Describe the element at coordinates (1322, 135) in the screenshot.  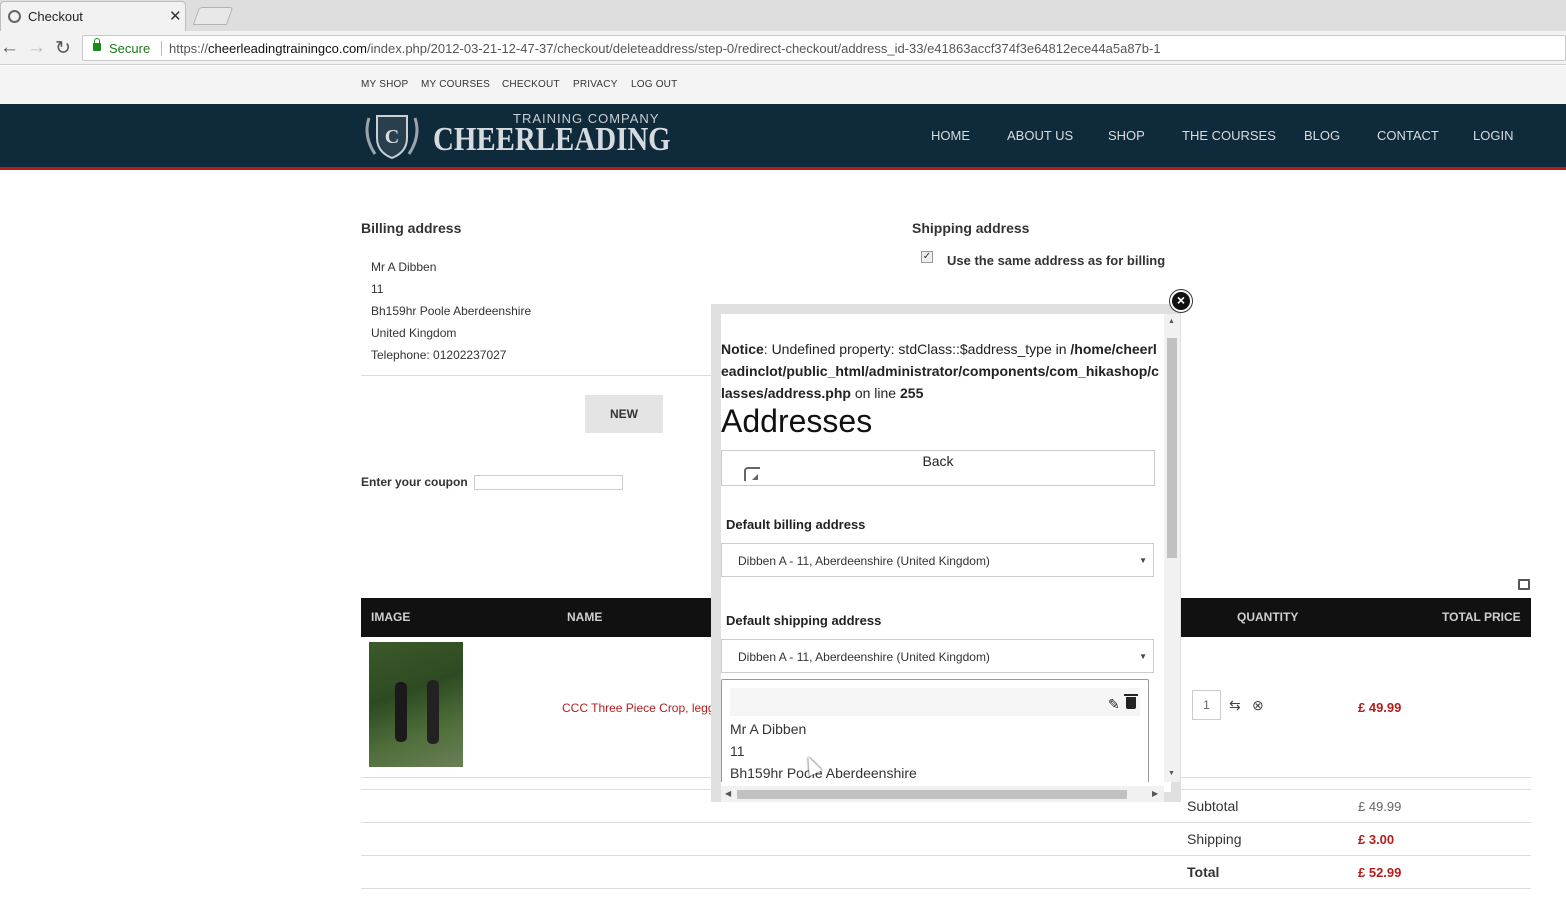
I see `nav-blog: BLOG` at that location.